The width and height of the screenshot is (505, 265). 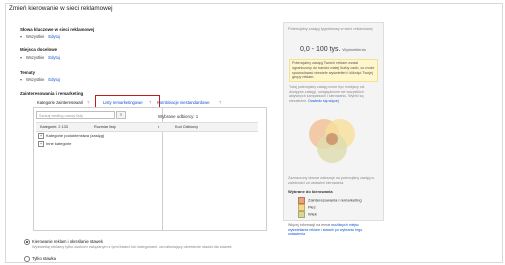 What do you see at coordinates (158, 127) in the screenshot?
I see `remove-all-icon: ▪` at bounding box center [158, 127].